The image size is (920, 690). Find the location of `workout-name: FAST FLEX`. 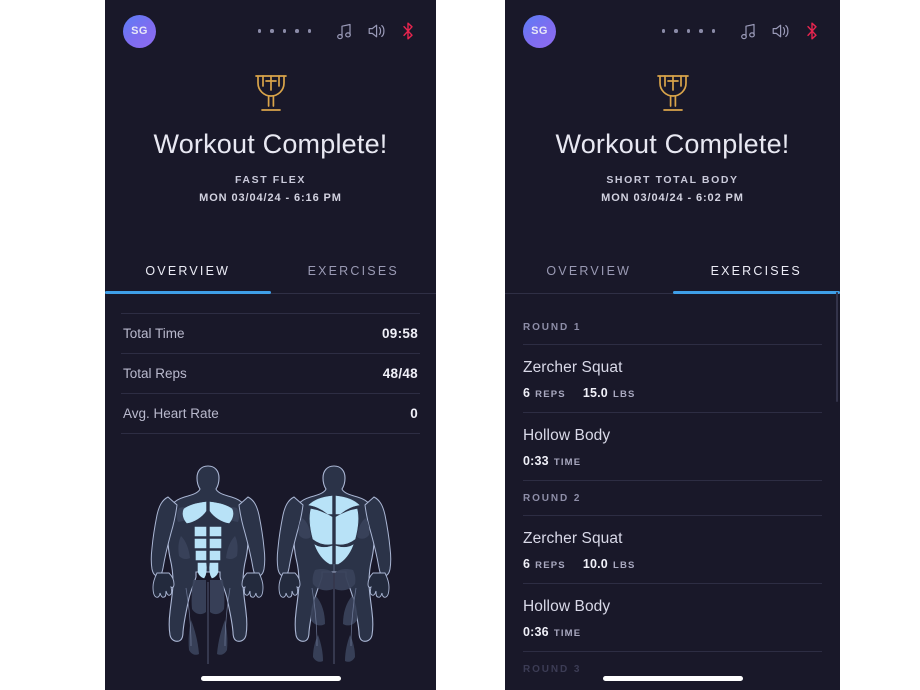

workout-name: FAST FLEX is located at coordinates (270, 179).